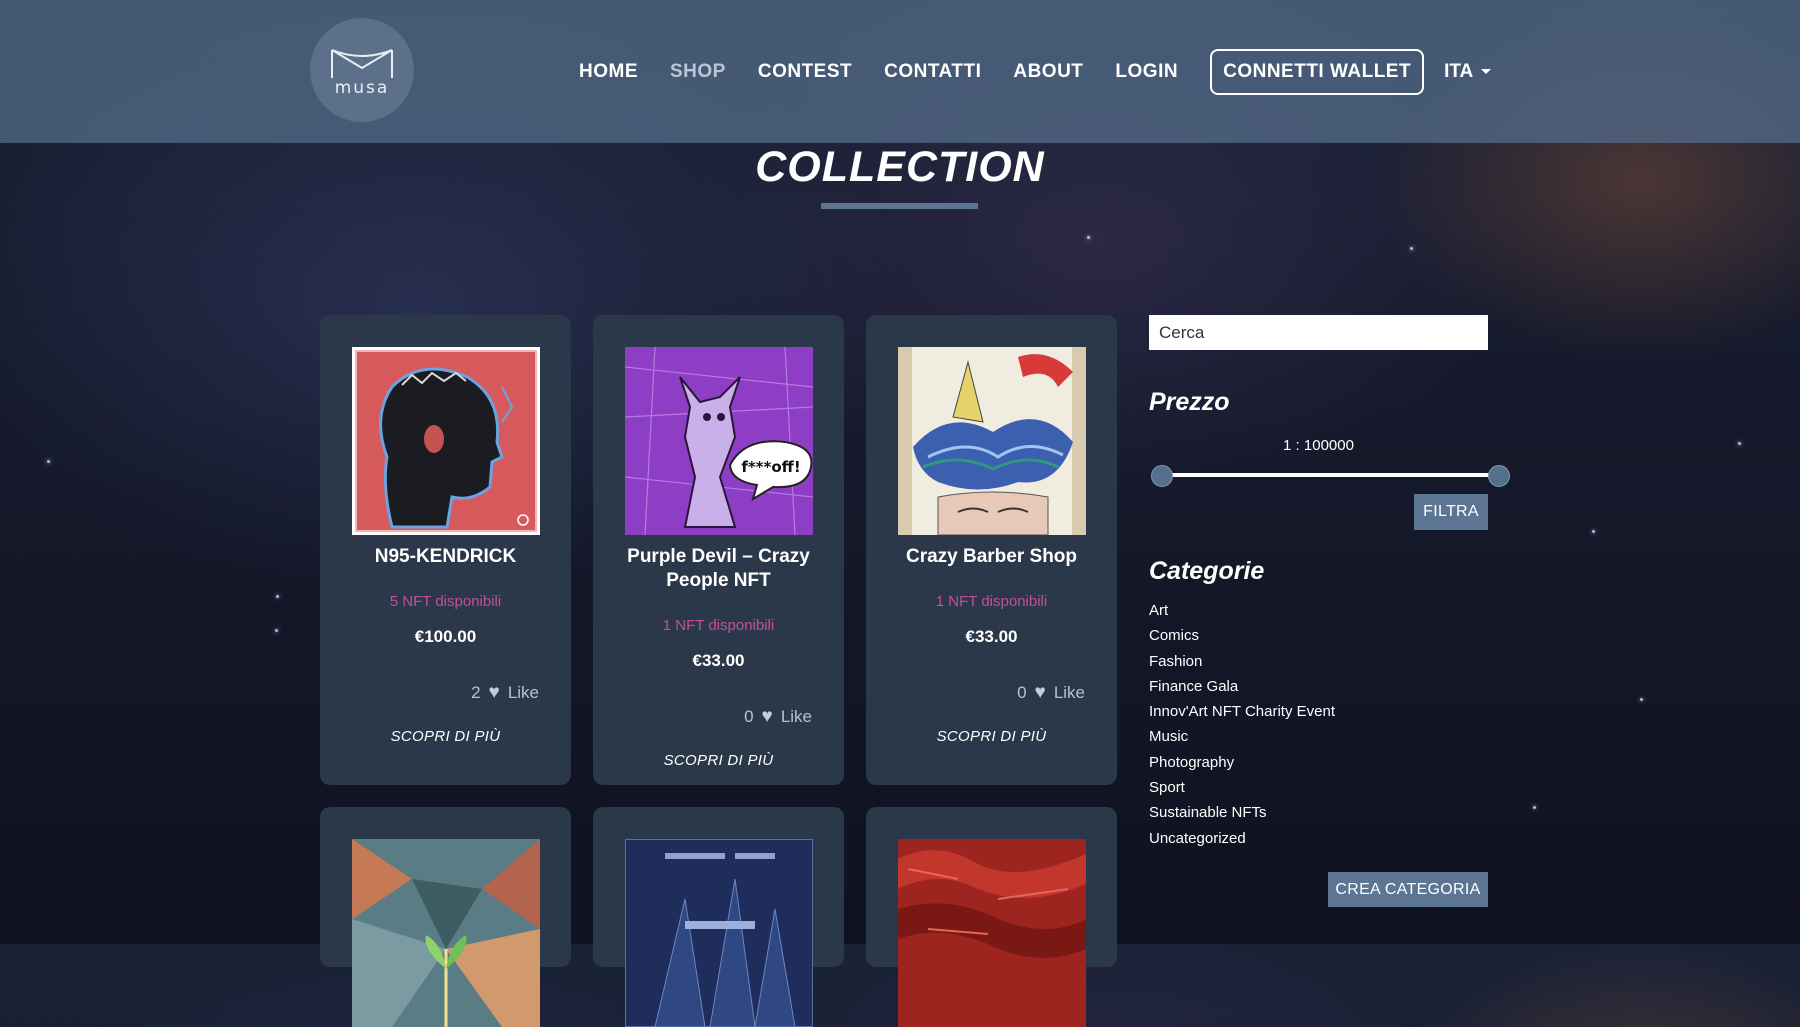 The width and height of the screenshot is (1800, 1027). I want to click on category-link: Uncategorized, so click(1242, 838).